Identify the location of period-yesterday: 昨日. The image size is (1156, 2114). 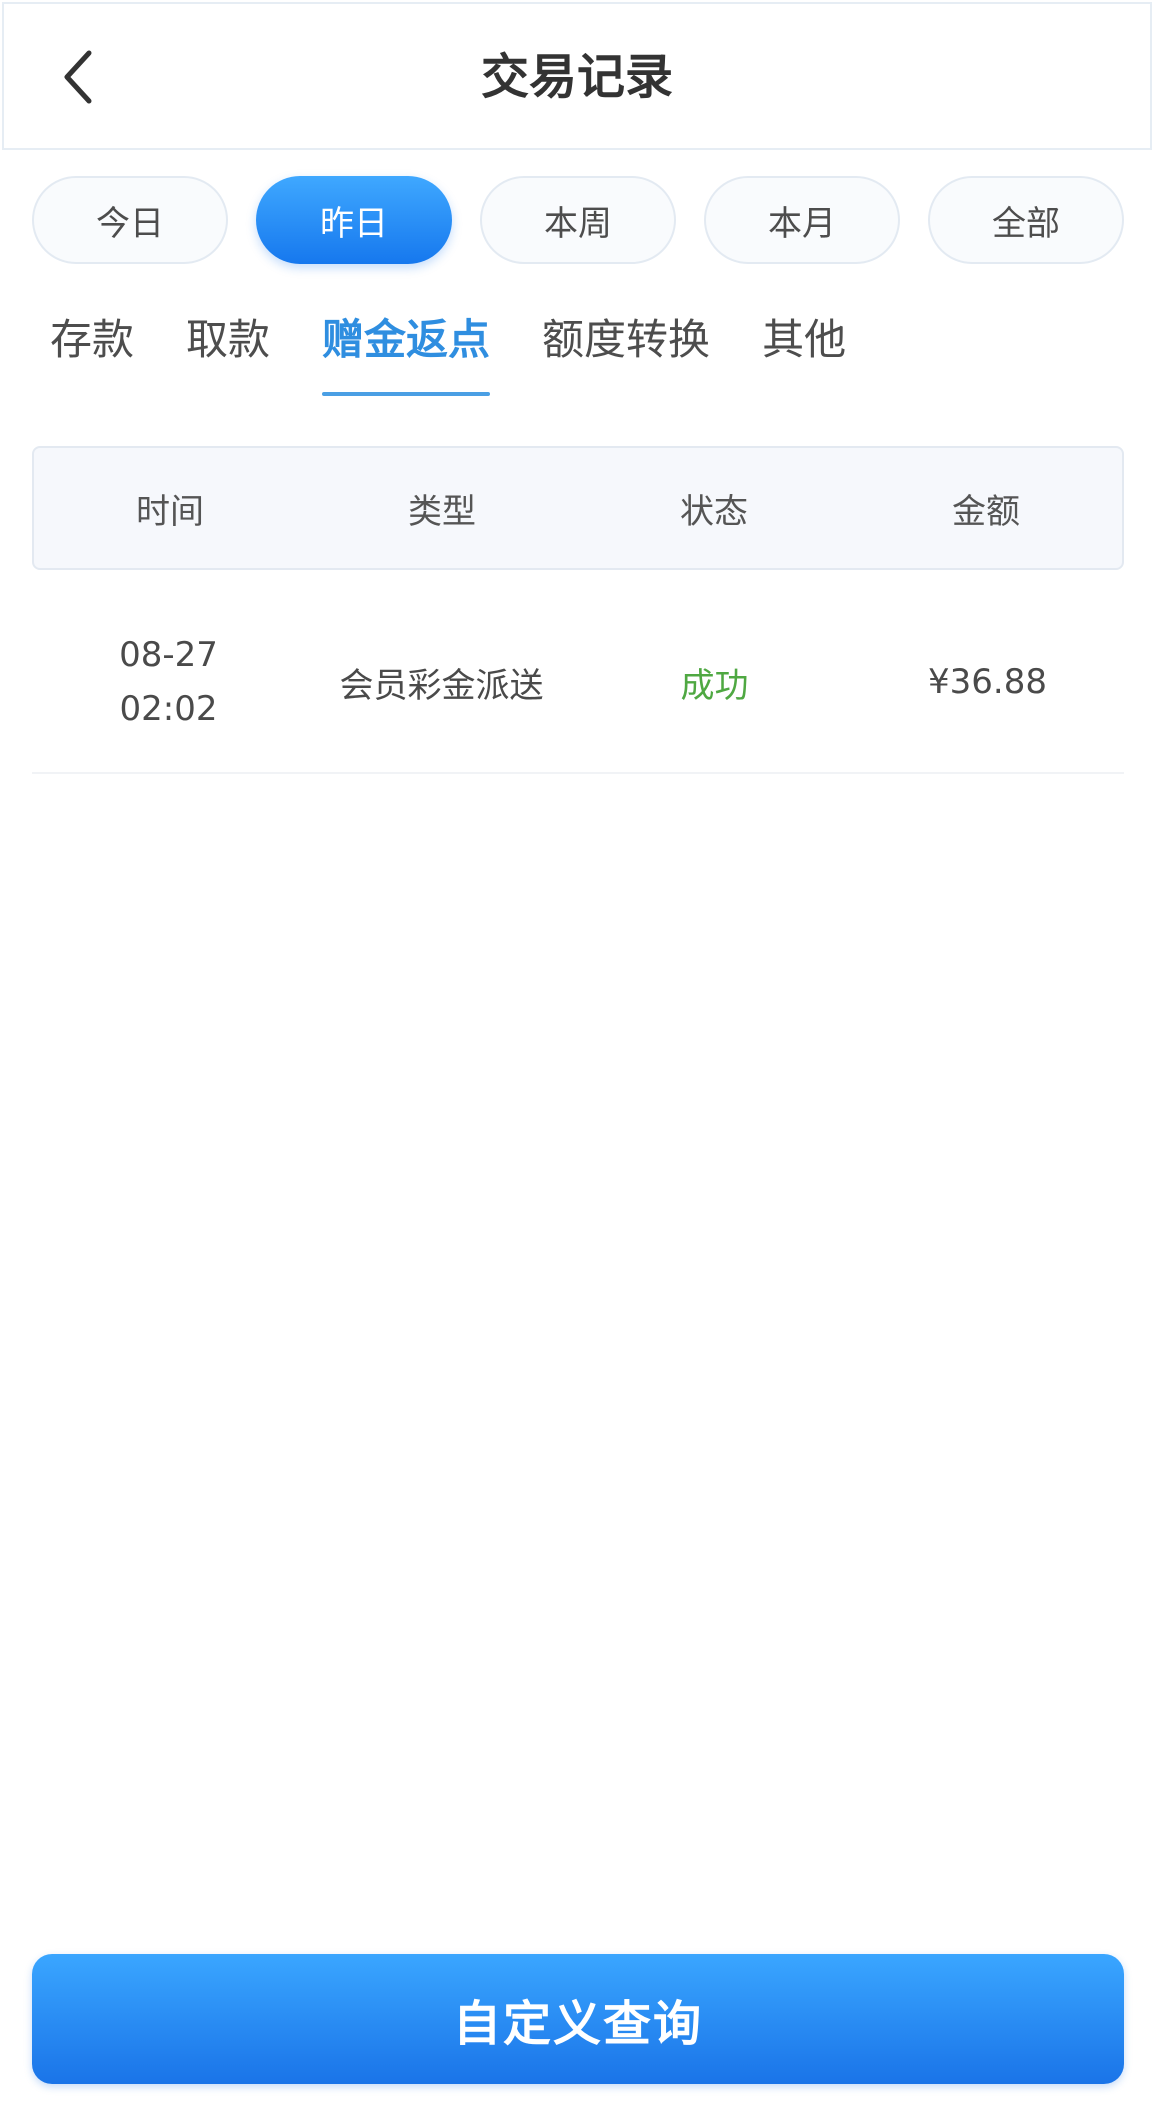
(354, 220).